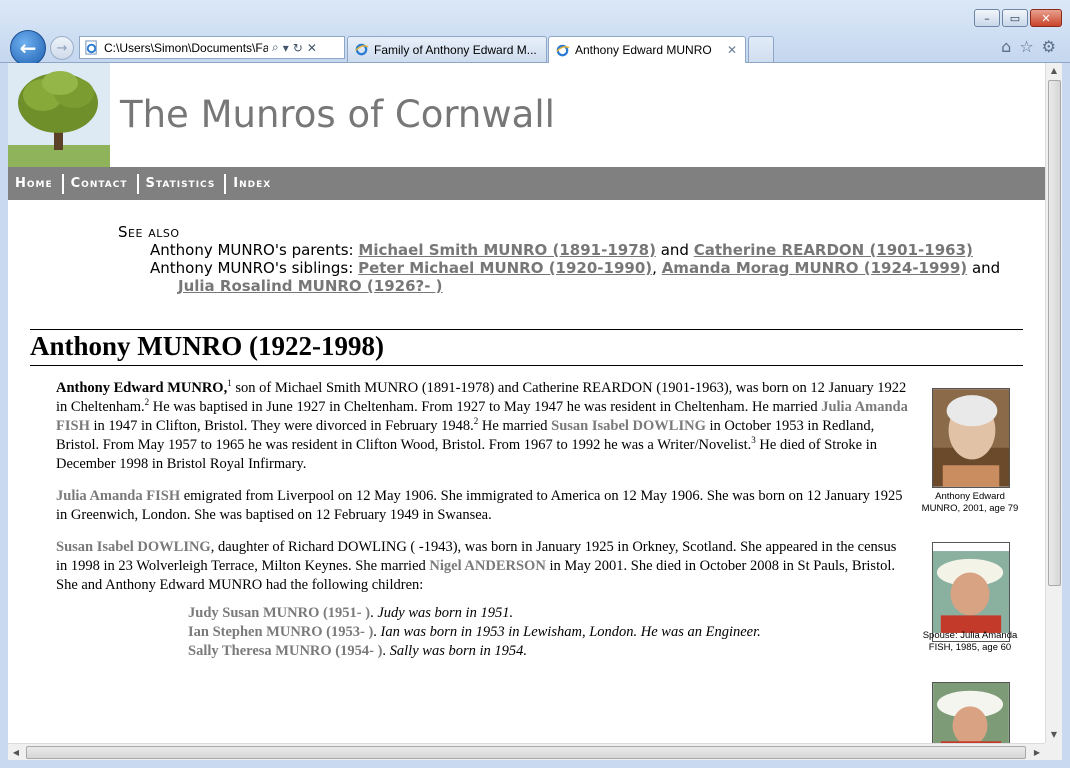 This screenshot has width=1070, height=768. Describe the element at coordinates (337, 114) in the screenshot. I see `site-title: The Munros of Cornwall` at that location.